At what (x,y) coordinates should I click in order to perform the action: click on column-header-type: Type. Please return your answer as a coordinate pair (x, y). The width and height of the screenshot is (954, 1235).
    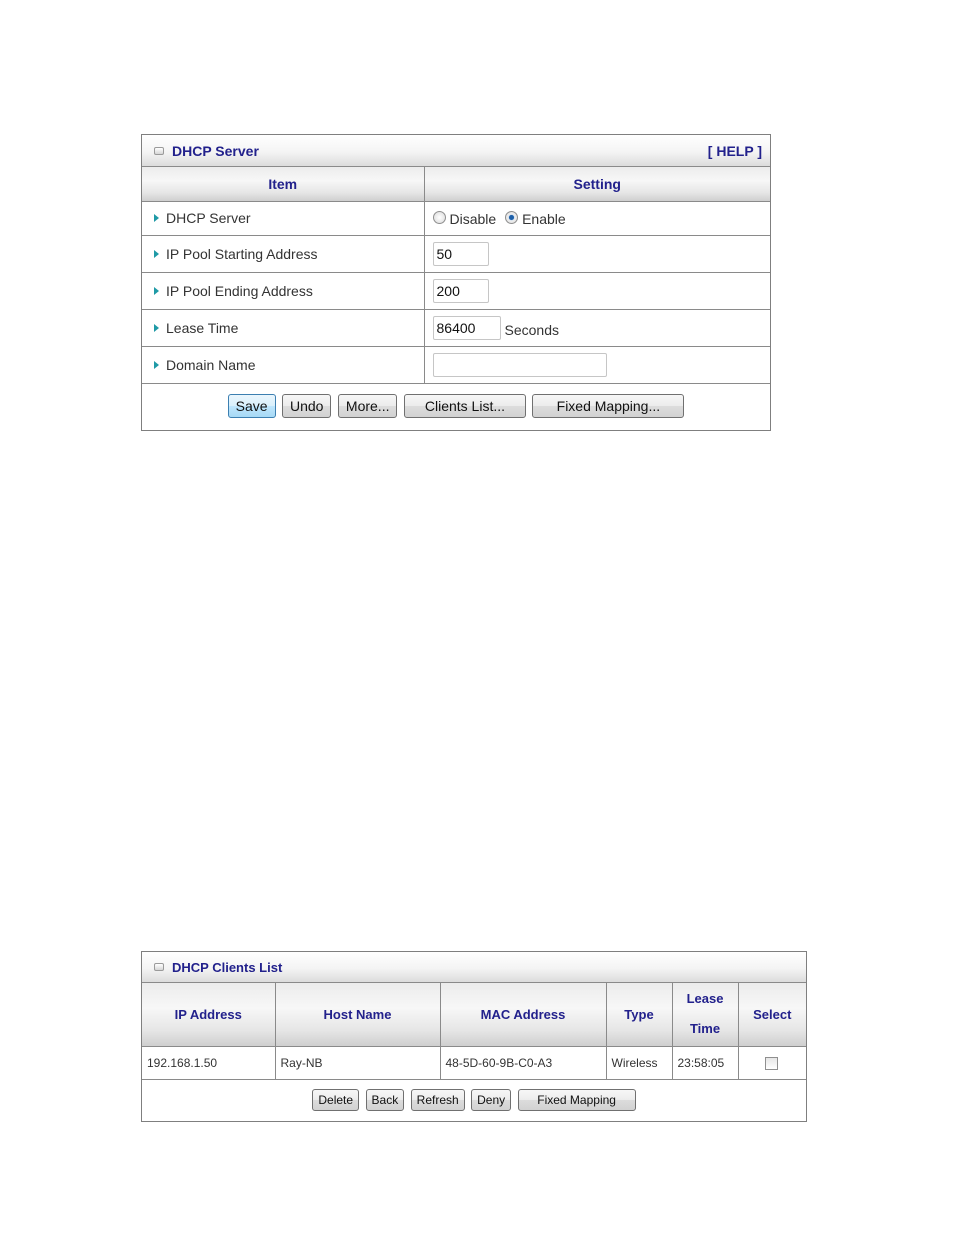
    Looking at the image, I should click on (639, 1015).